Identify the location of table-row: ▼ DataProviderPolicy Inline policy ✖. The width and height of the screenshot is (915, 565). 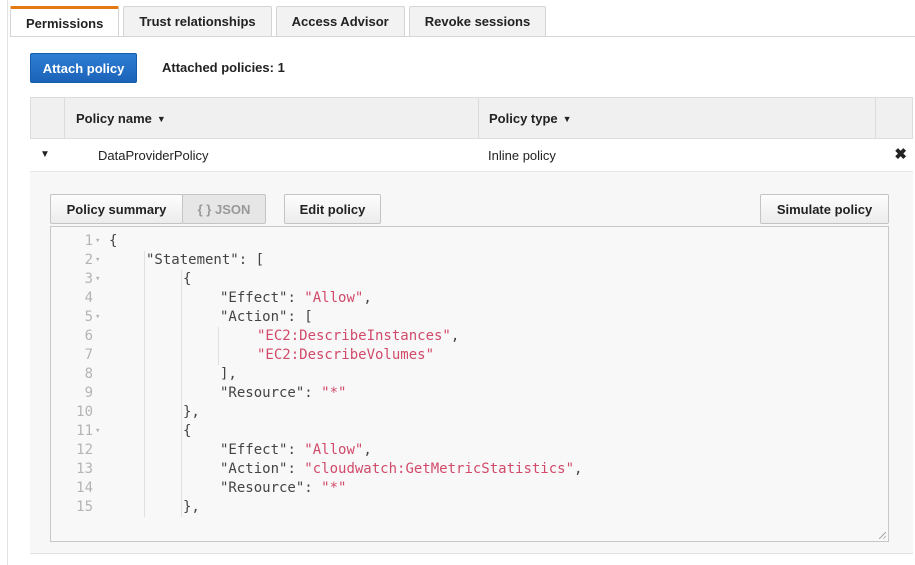
(471, 155).